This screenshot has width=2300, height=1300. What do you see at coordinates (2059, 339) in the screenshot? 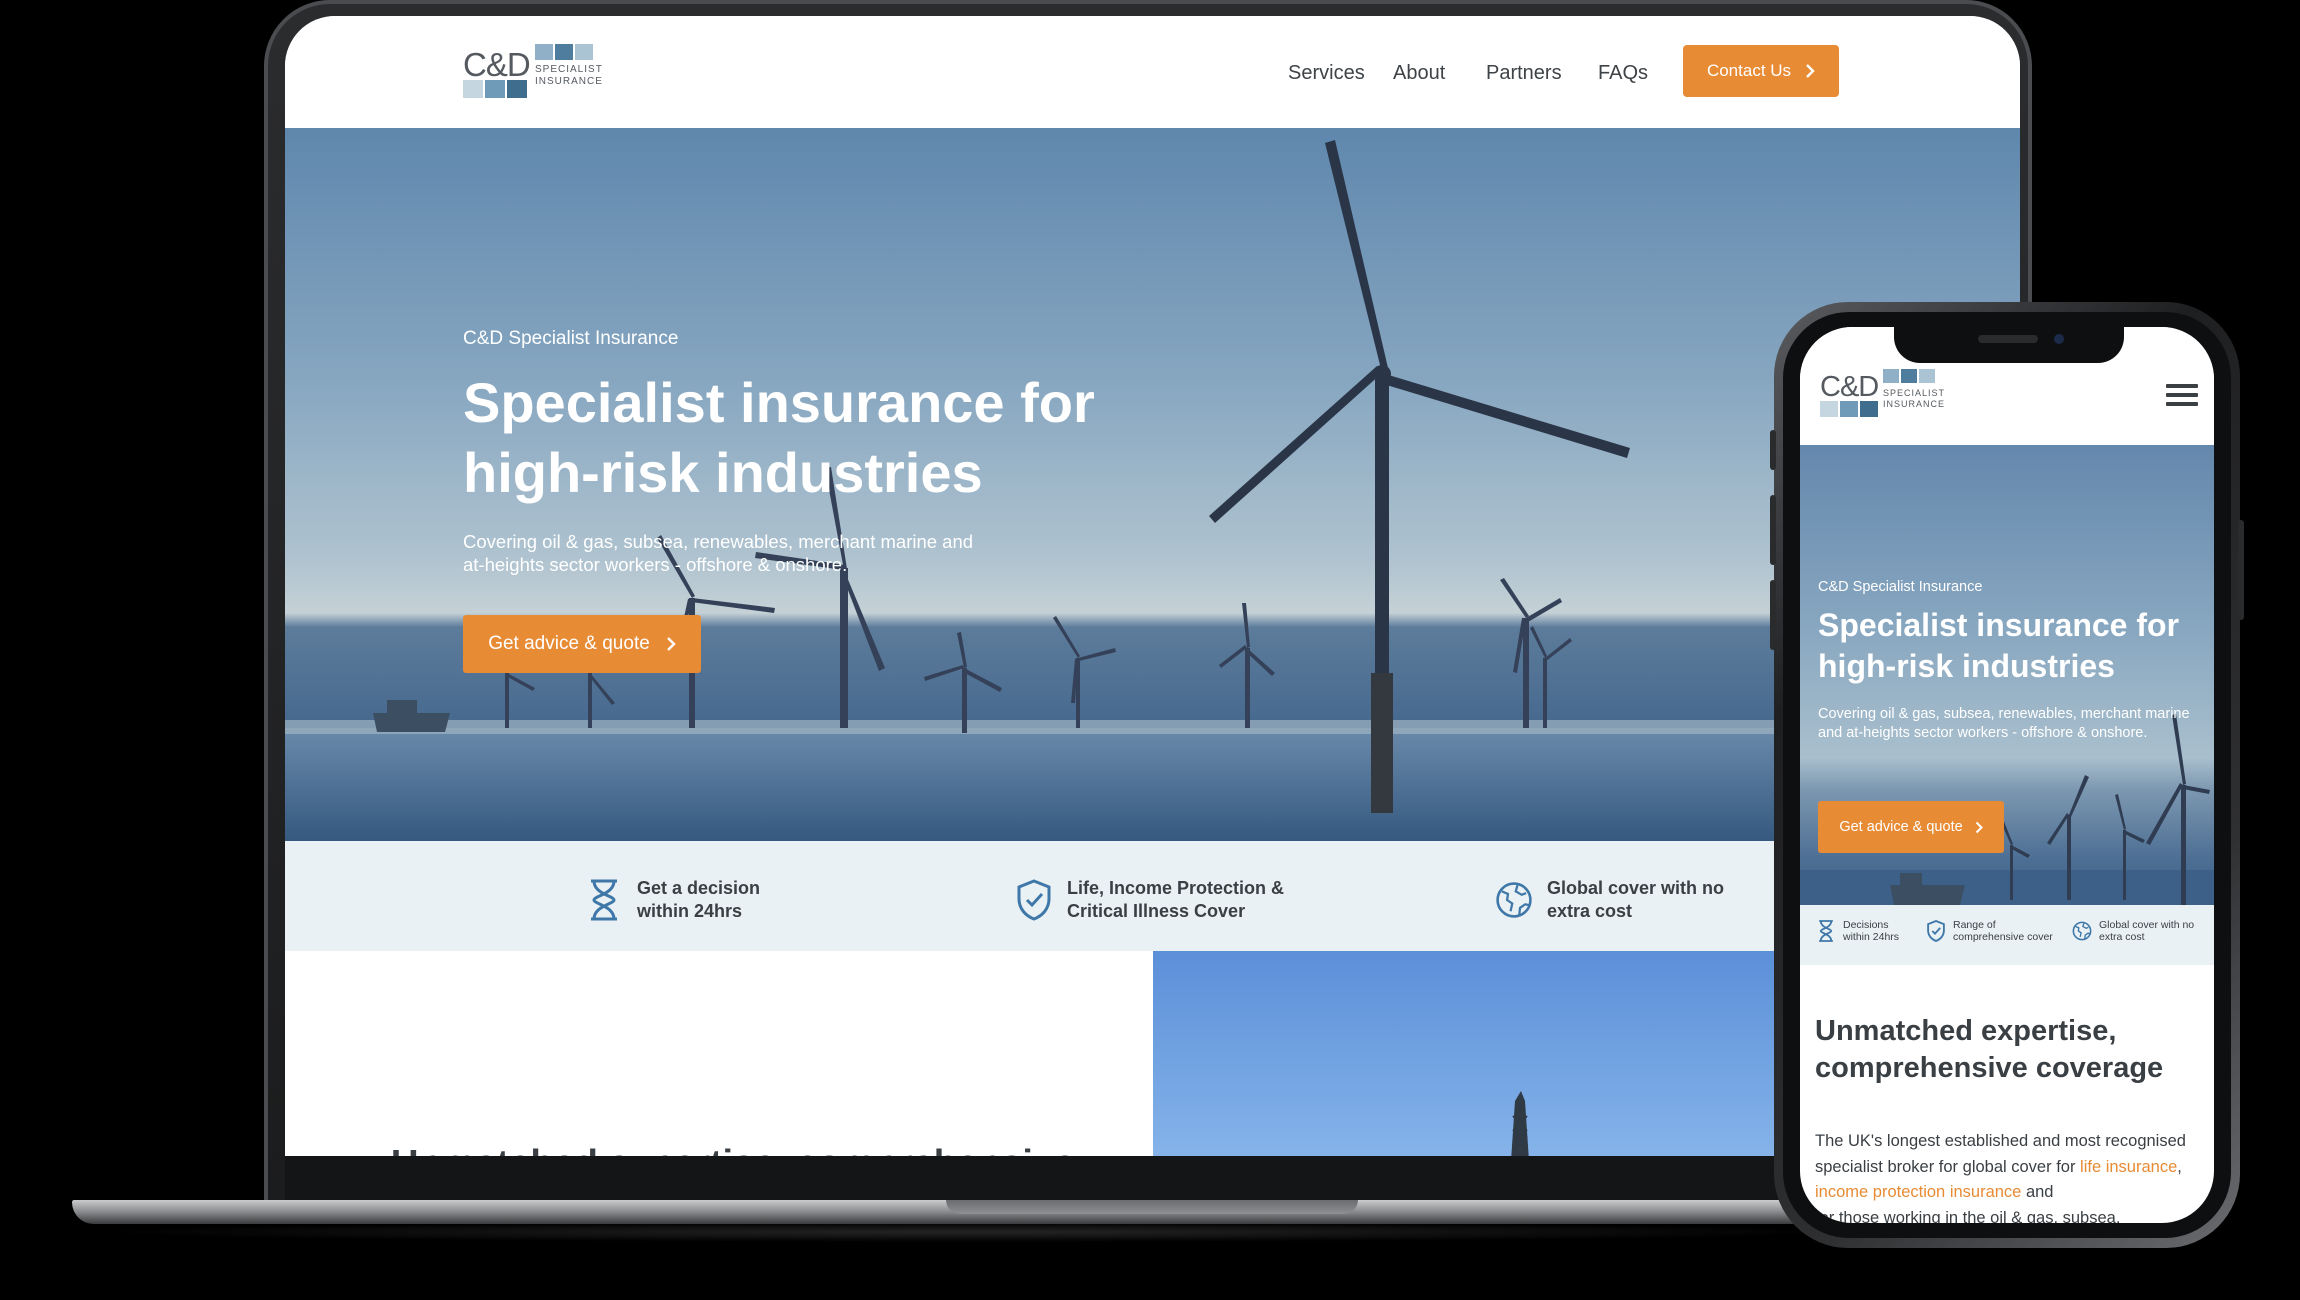
I see `phone-camera` at bounding box center [2059, 339].